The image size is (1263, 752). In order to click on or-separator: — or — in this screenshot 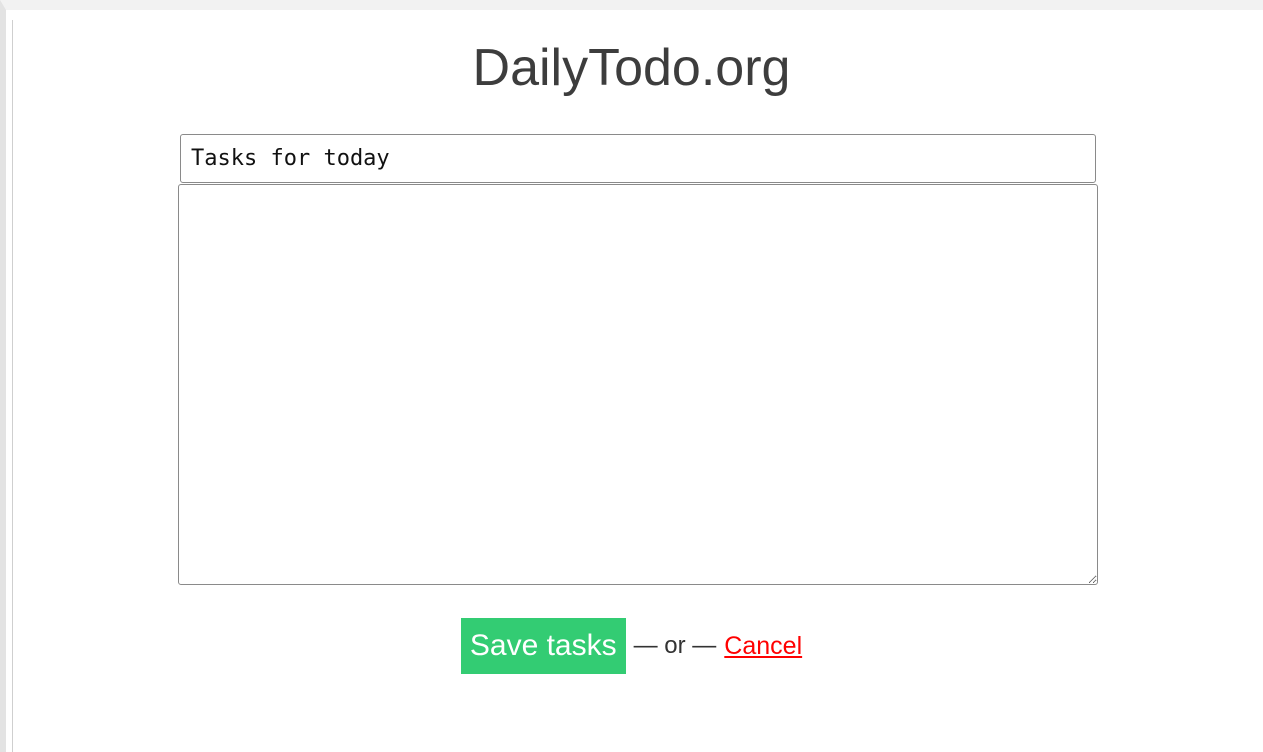, I will do `click(675, 645)`.